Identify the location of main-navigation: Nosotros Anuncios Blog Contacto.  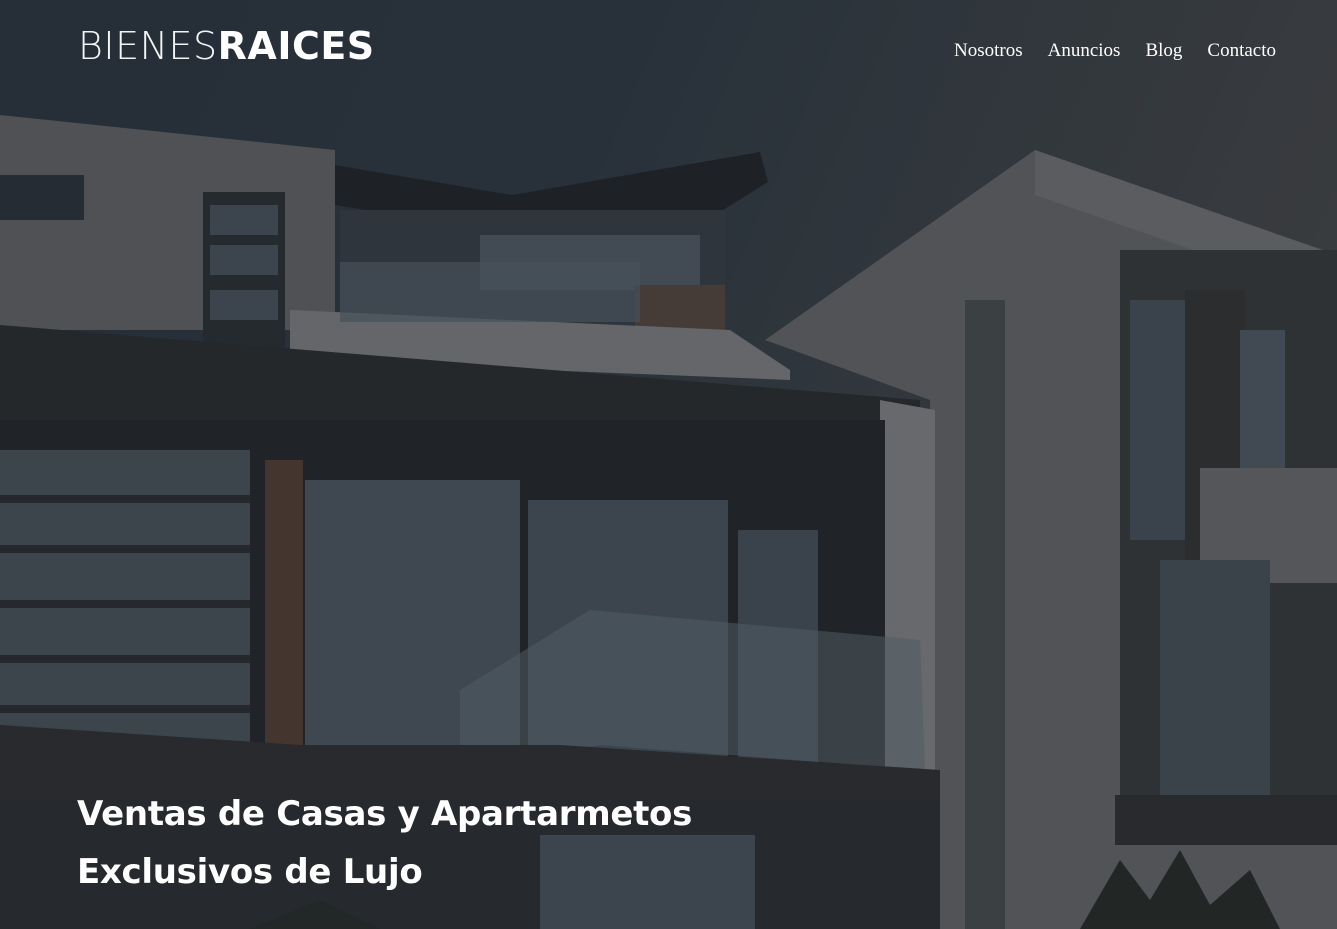
(1115, 51).